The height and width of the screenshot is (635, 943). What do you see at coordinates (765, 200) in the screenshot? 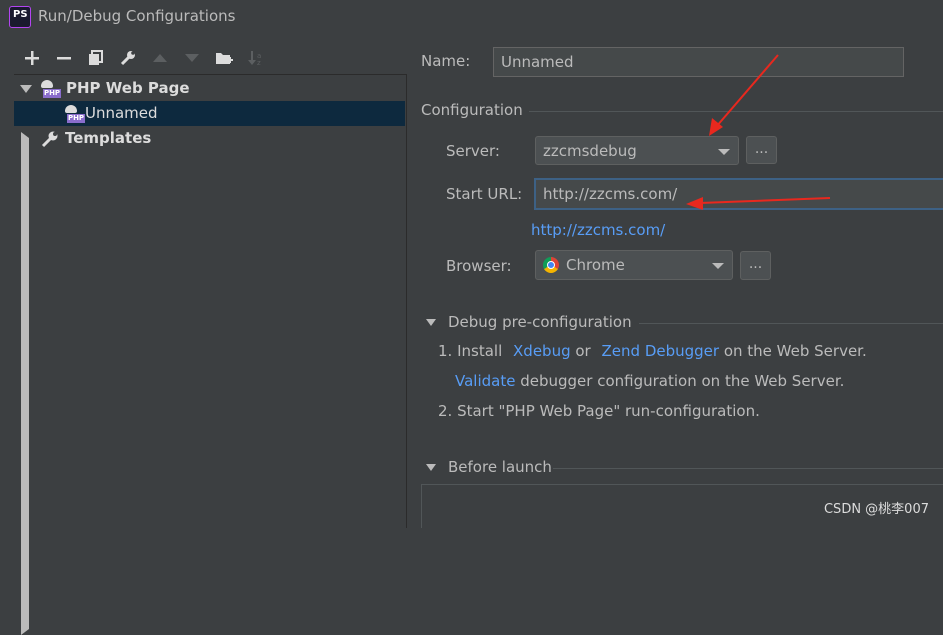
I see `annotation-arrow-url` at bounding box center [765, 200].